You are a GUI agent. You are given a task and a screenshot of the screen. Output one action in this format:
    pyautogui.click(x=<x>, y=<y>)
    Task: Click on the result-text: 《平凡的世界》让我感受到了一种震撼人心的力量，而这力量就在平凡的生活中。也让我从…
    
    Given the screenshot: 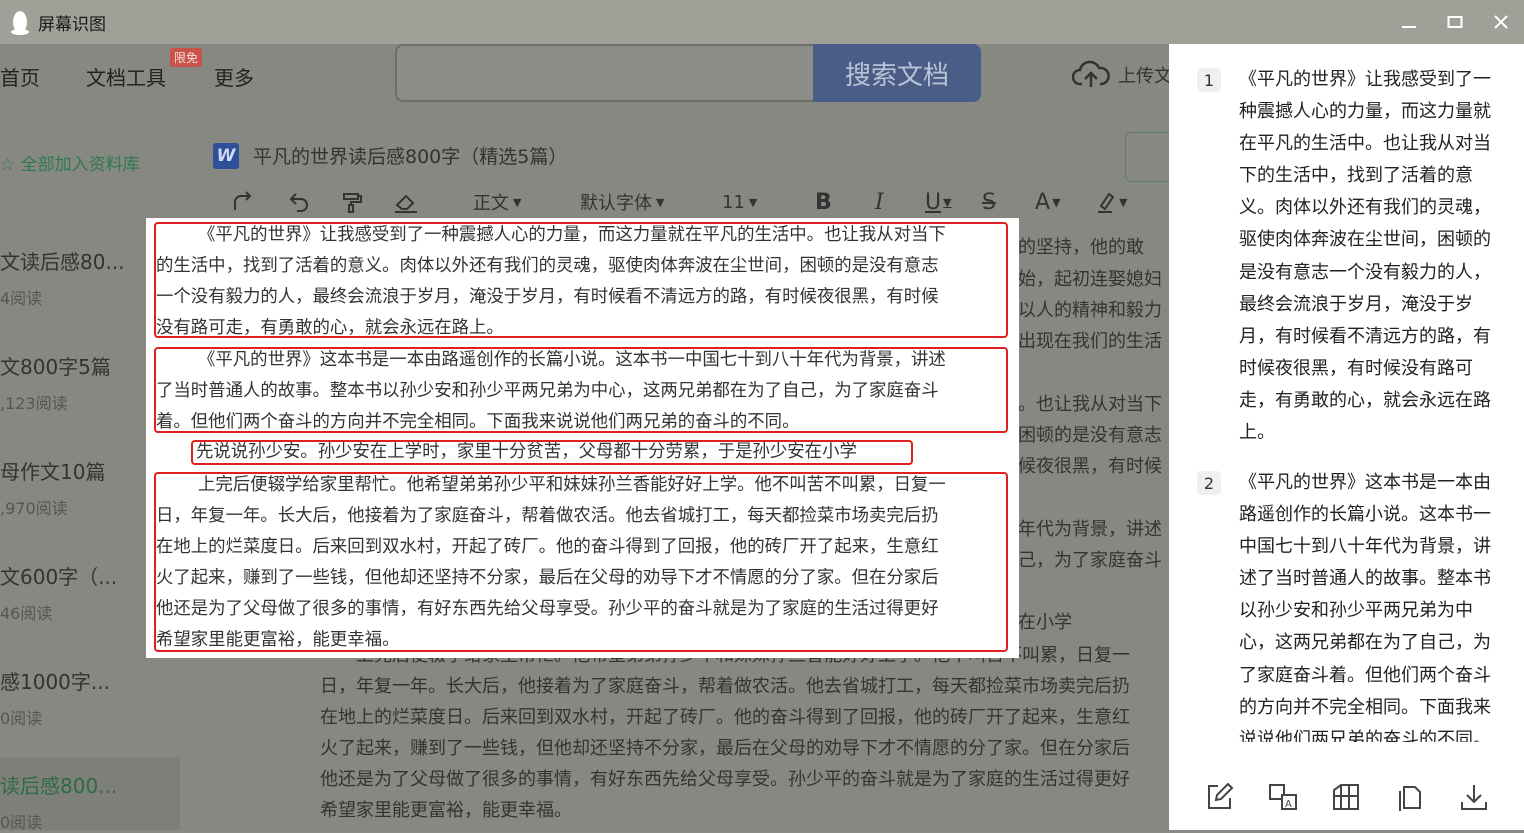 What is the action you would take?
    pyautogui.click(x=1368, y=256)
    